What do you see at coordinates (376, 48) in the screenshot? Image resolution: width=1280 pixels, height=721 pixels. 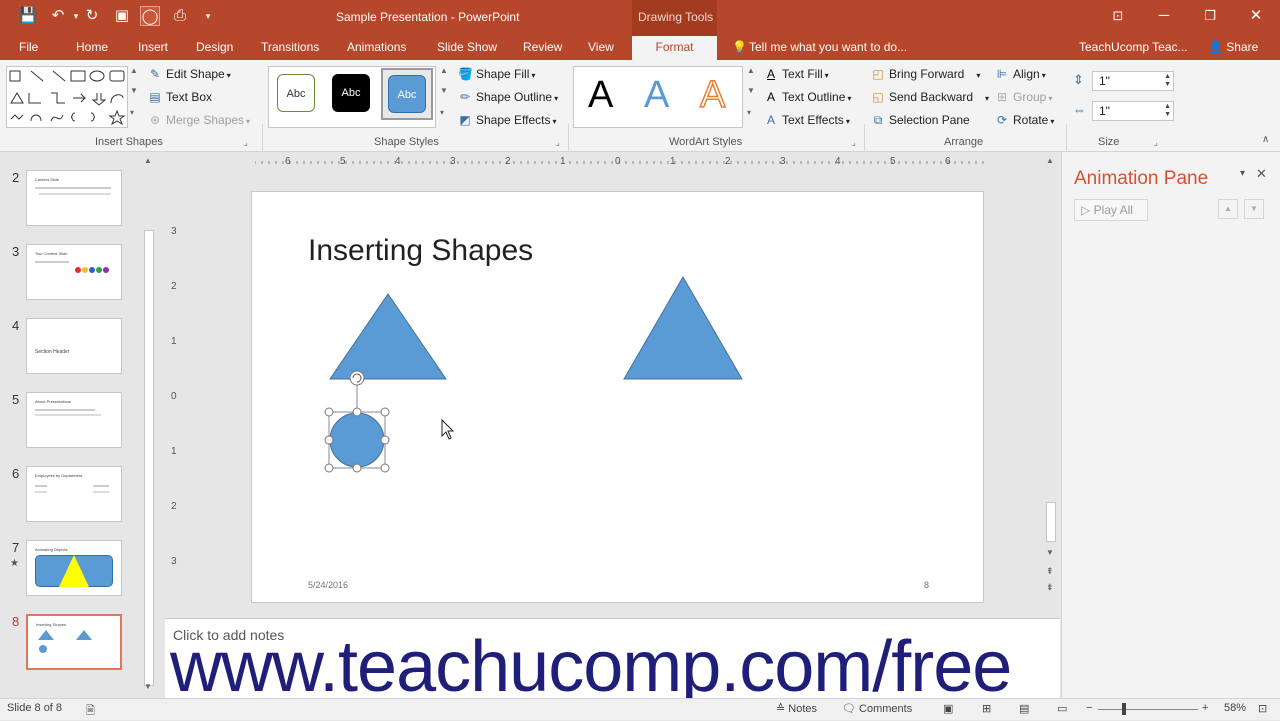 I see `tab-animations: Animations` at bounding box center [376, 48].